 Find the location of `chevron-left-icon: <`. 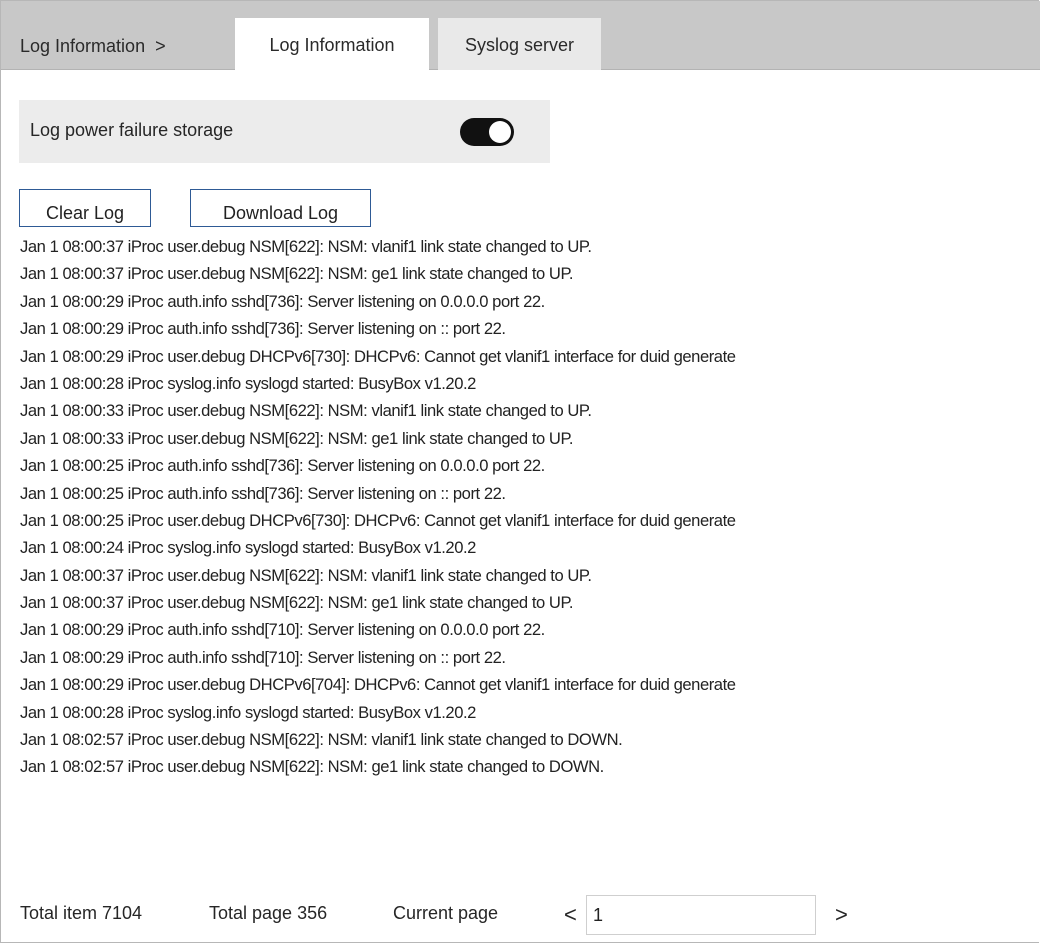

chevron-left-icon: < is located at coordinates (570, 915).